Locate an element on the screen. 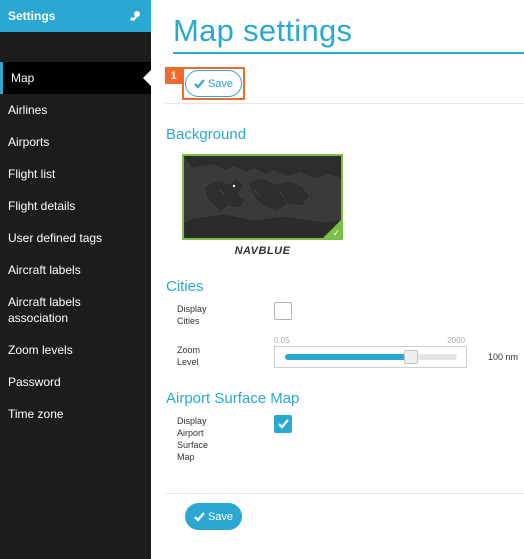 The image size is (524, 559). sidebar-item-label: Aircraft labels association is located at coordinates (44, 310).